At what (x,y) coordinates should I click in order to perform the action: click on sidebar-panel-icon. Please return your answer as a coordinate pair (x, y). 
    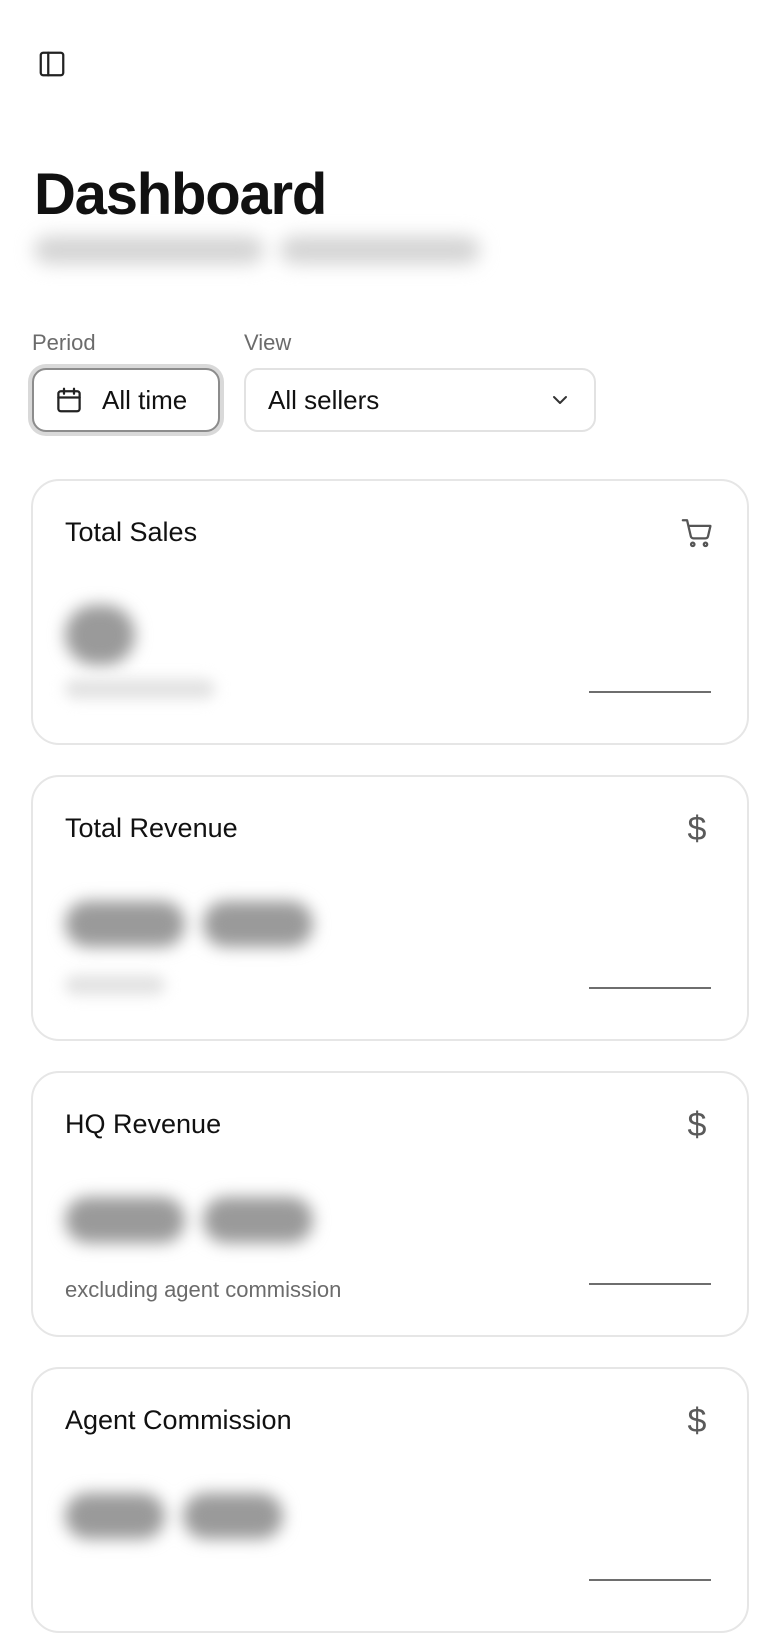
    Looking at the image, I should click on (52, 64).